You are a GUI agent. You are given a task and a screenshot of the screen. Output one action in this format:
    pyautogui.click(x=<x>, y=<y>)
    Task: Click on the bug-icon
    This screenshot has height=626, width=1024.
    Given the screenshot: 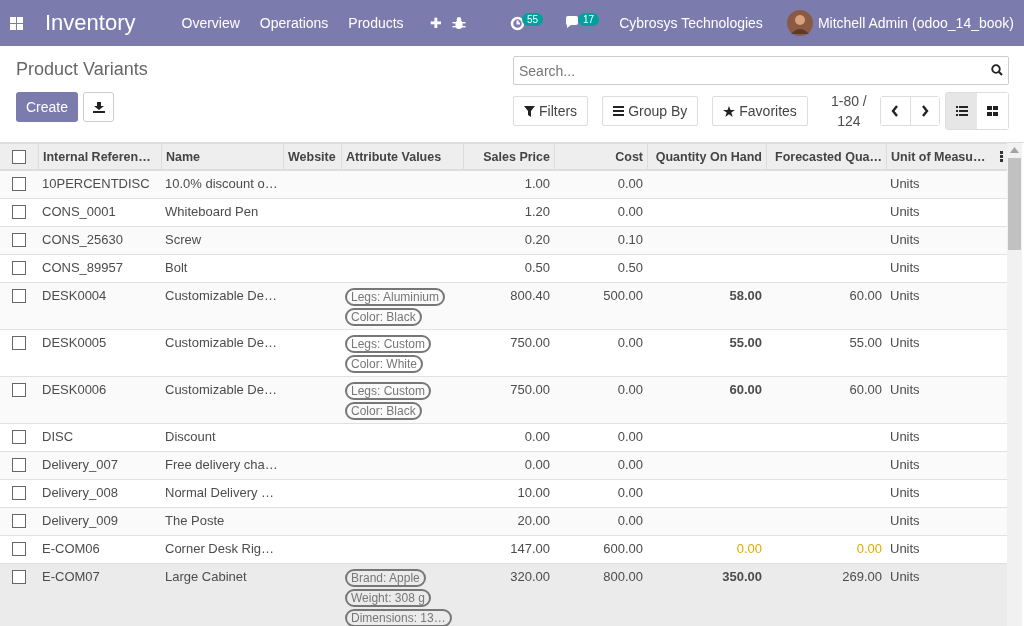 What is the action you would take?
    pyautogui.click(x=458, y=23)
    